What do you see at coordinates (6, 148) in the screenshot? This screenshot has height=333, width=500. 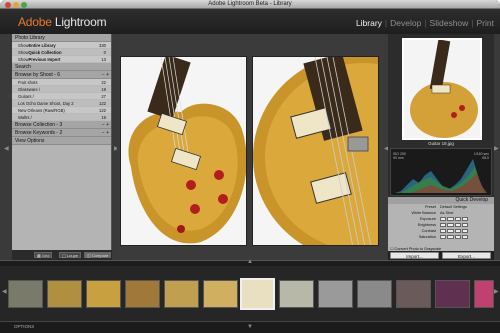 I see `left-panel-toggle-icon: ◀` at bounding box center [6, 148].